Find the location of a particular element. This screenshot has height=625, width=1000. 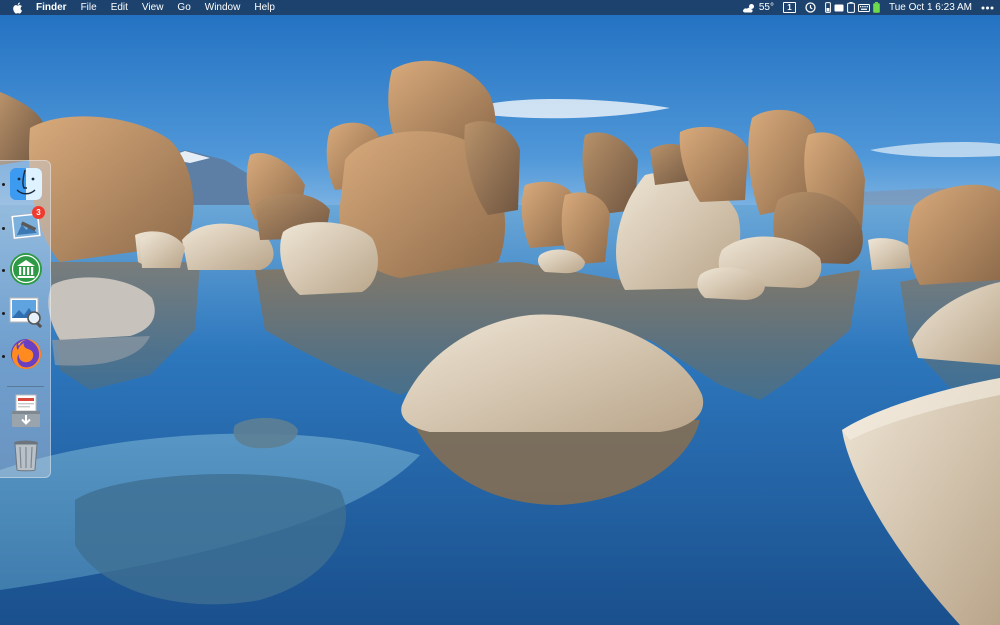

phone-battery-icon is located at coordinates (828, 7).